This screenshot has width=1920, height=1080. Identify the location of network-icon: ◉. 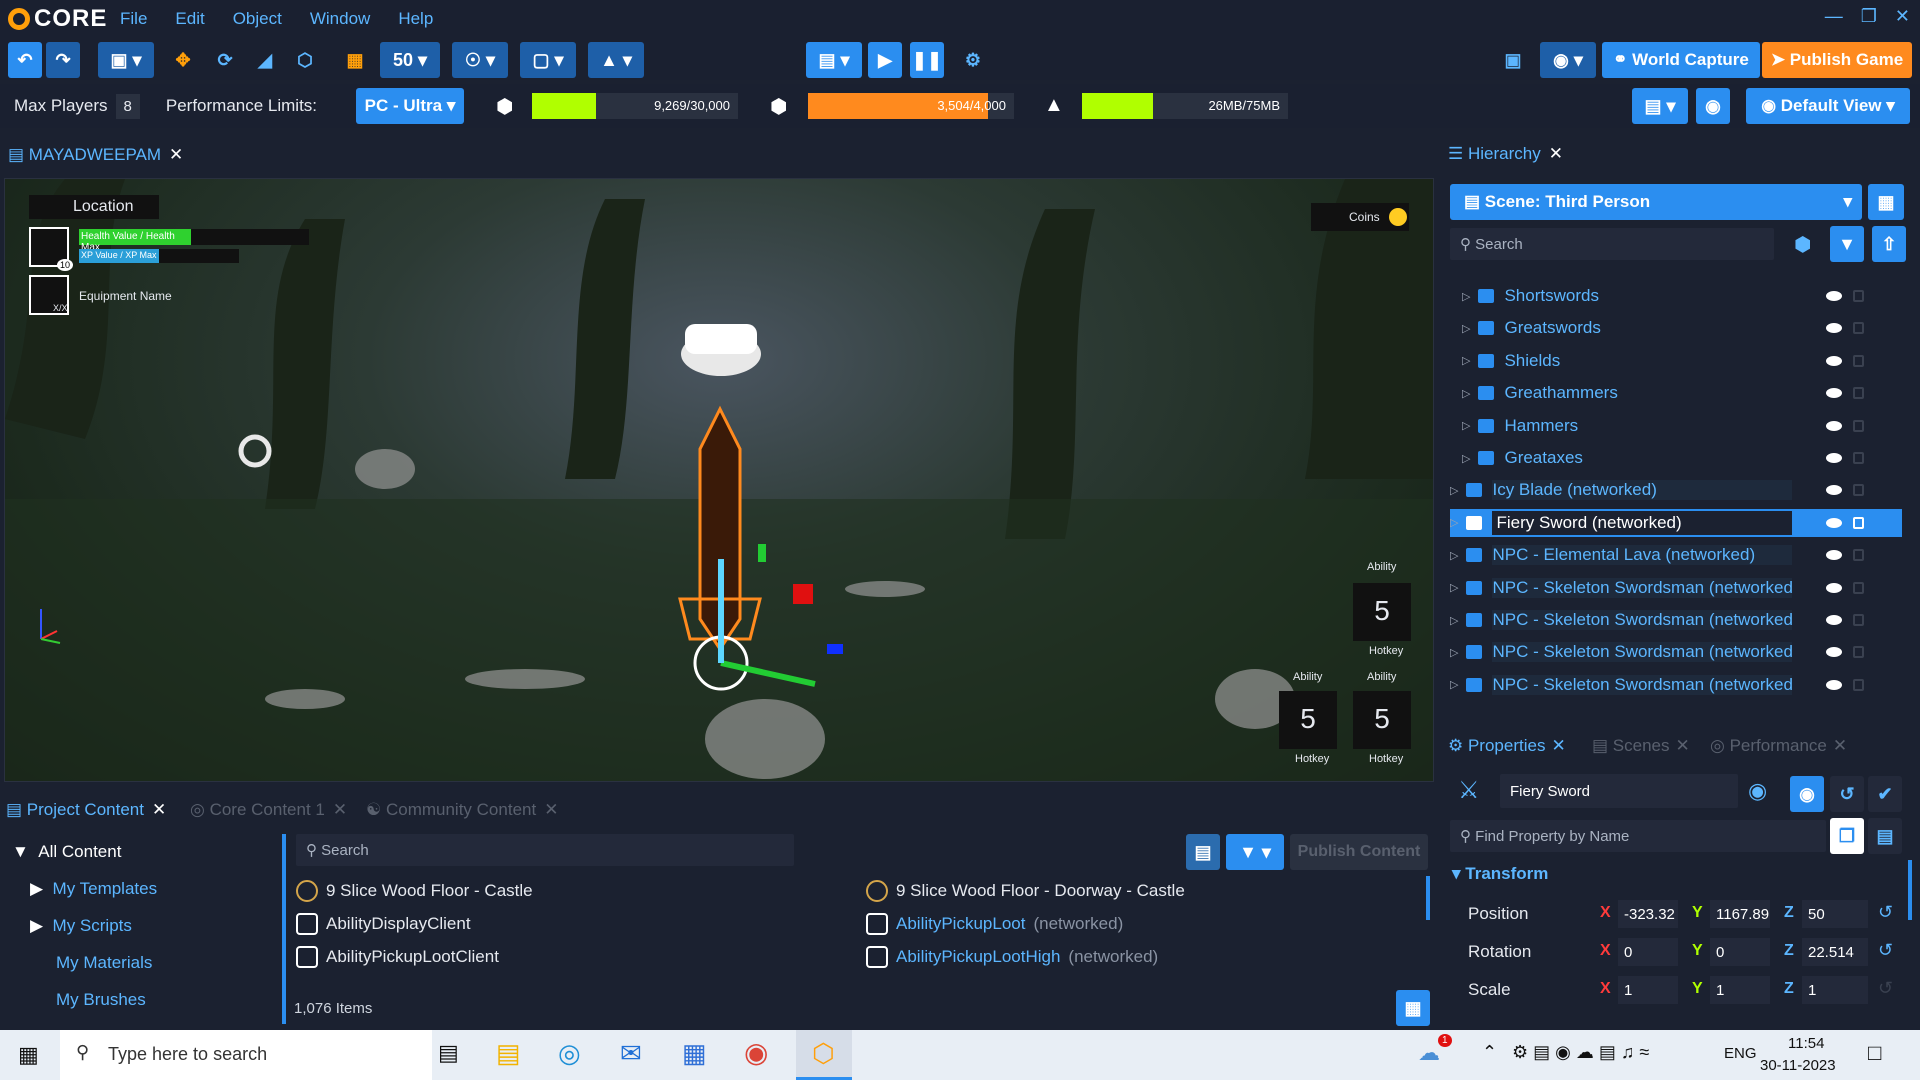
(1757, 791).